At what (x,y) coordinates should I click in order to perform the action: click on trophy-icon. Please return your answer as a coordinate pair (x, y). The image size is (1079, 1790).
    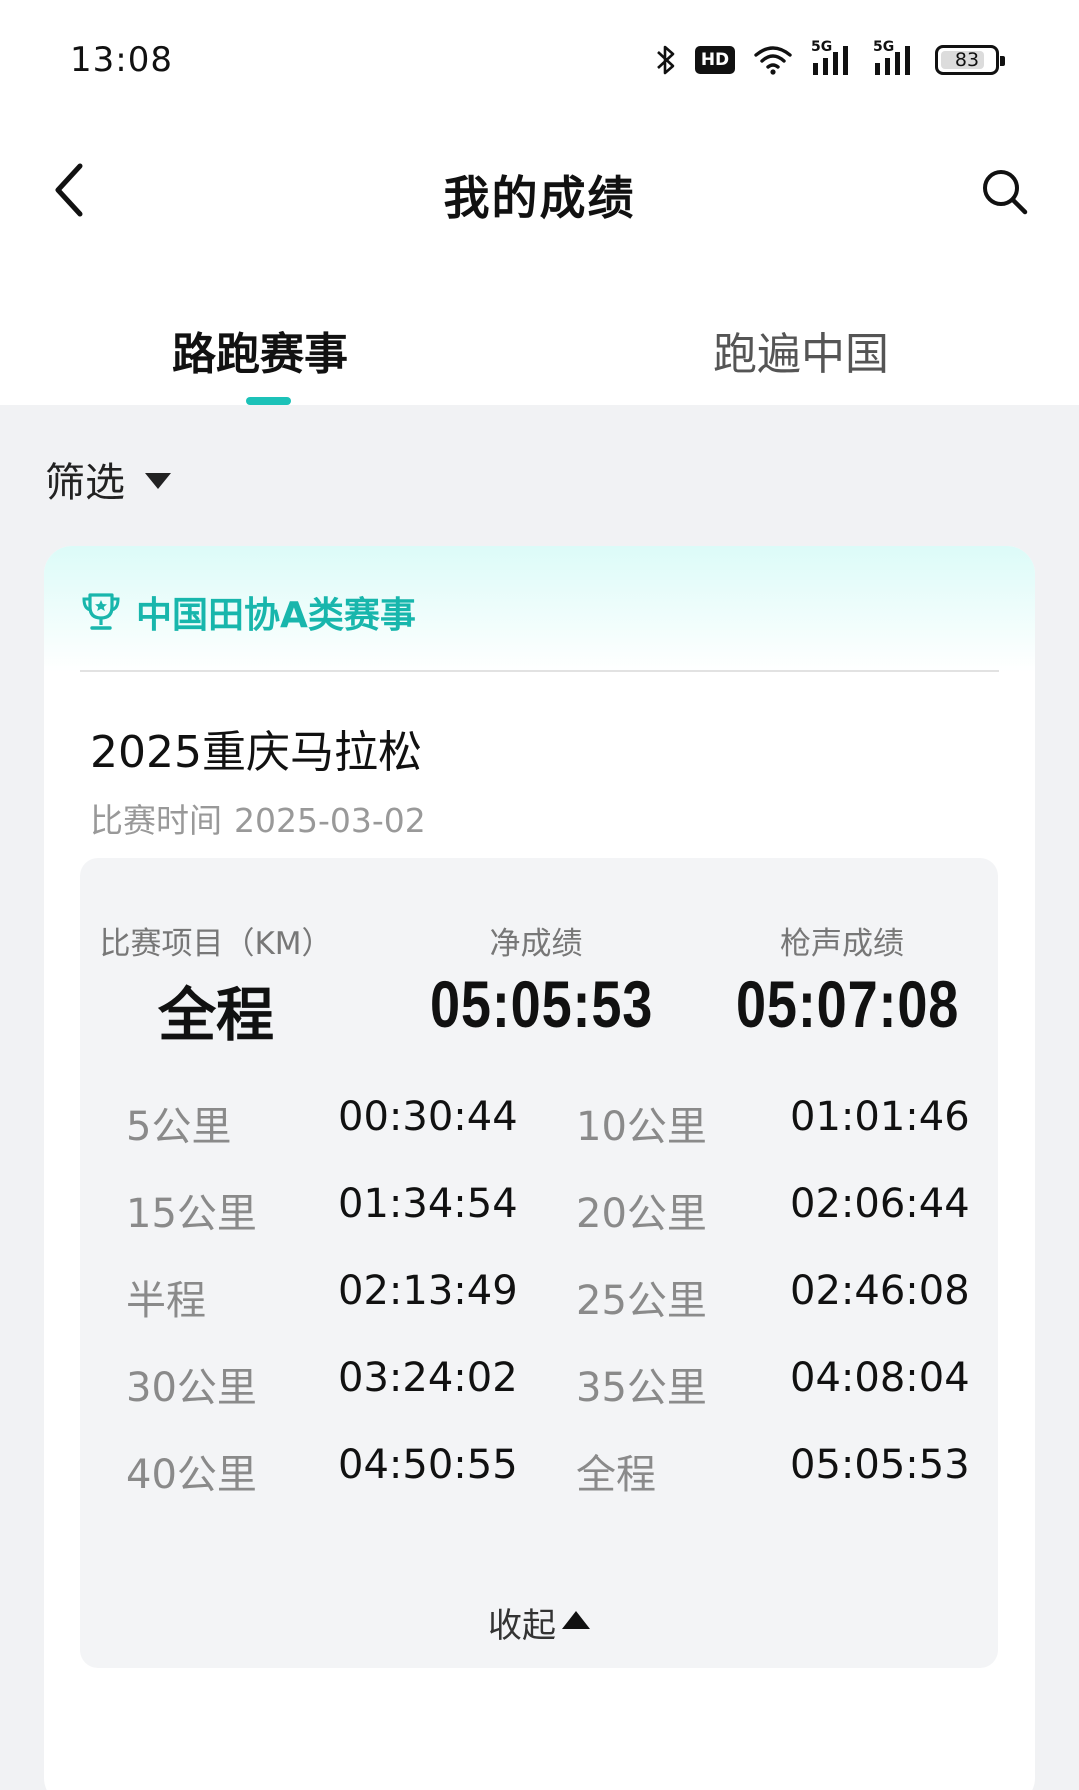
    Looking at the image, I should click on (101, 611).